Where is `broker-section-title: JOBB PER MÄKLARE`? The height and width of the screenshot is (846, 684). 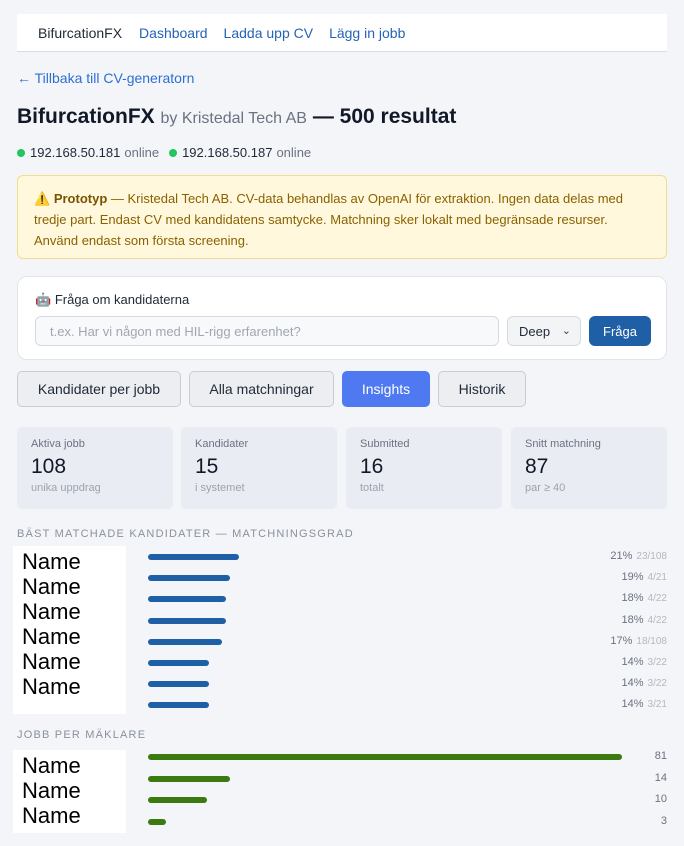 broker-section-title: JOBB PER MÄKLARE is located at coordinates (82, 735).